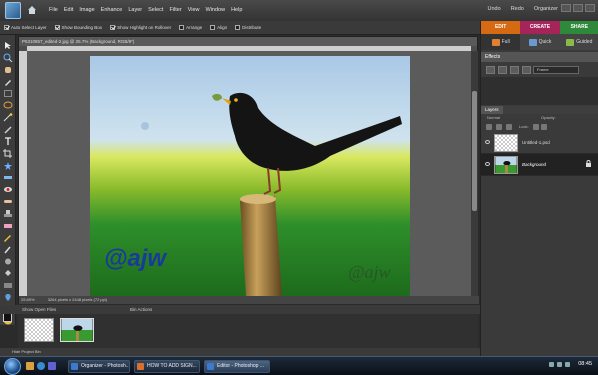 The height and width of the screenshot is (375, 598). Describe the element at coordinates (539, 57) in the screenshot. I see `effects-panel-header: Effects` at that location.